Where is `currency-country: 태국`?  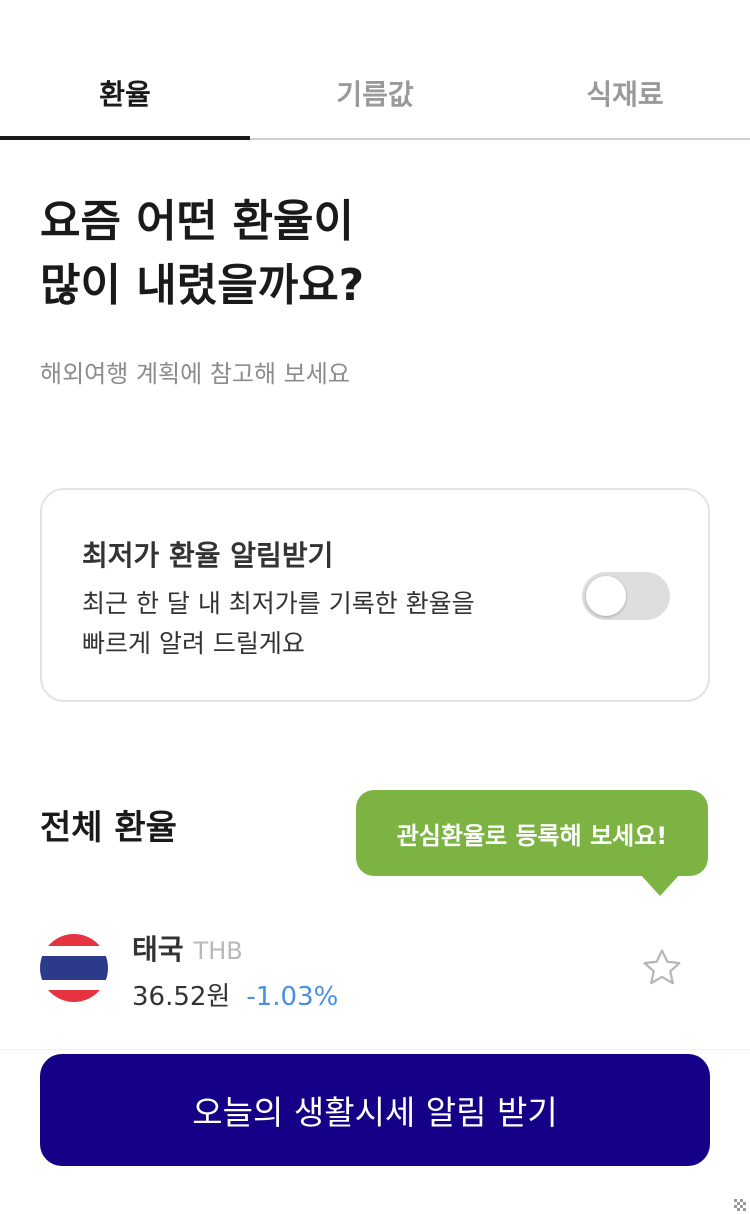
currency-country: 태국 is located at coordinates (158, 949).